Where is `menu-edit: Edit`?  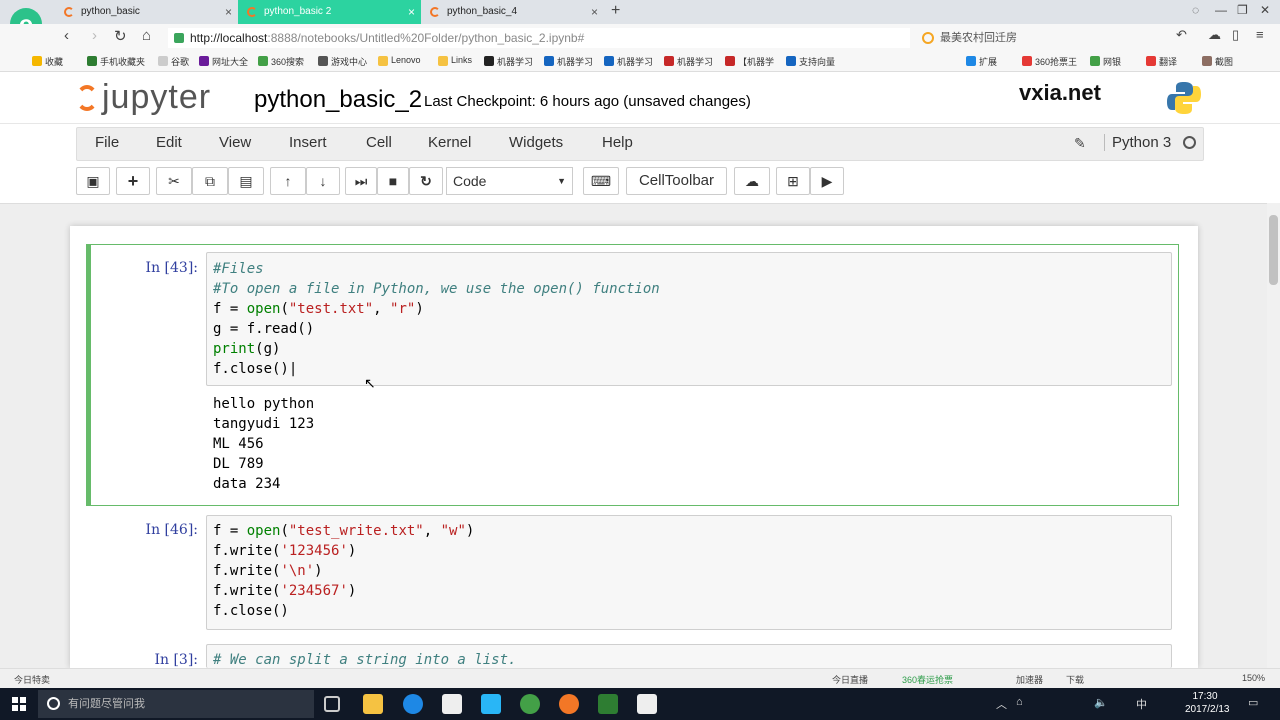 menu-edit: Edit is located at coordinates (169, 142).